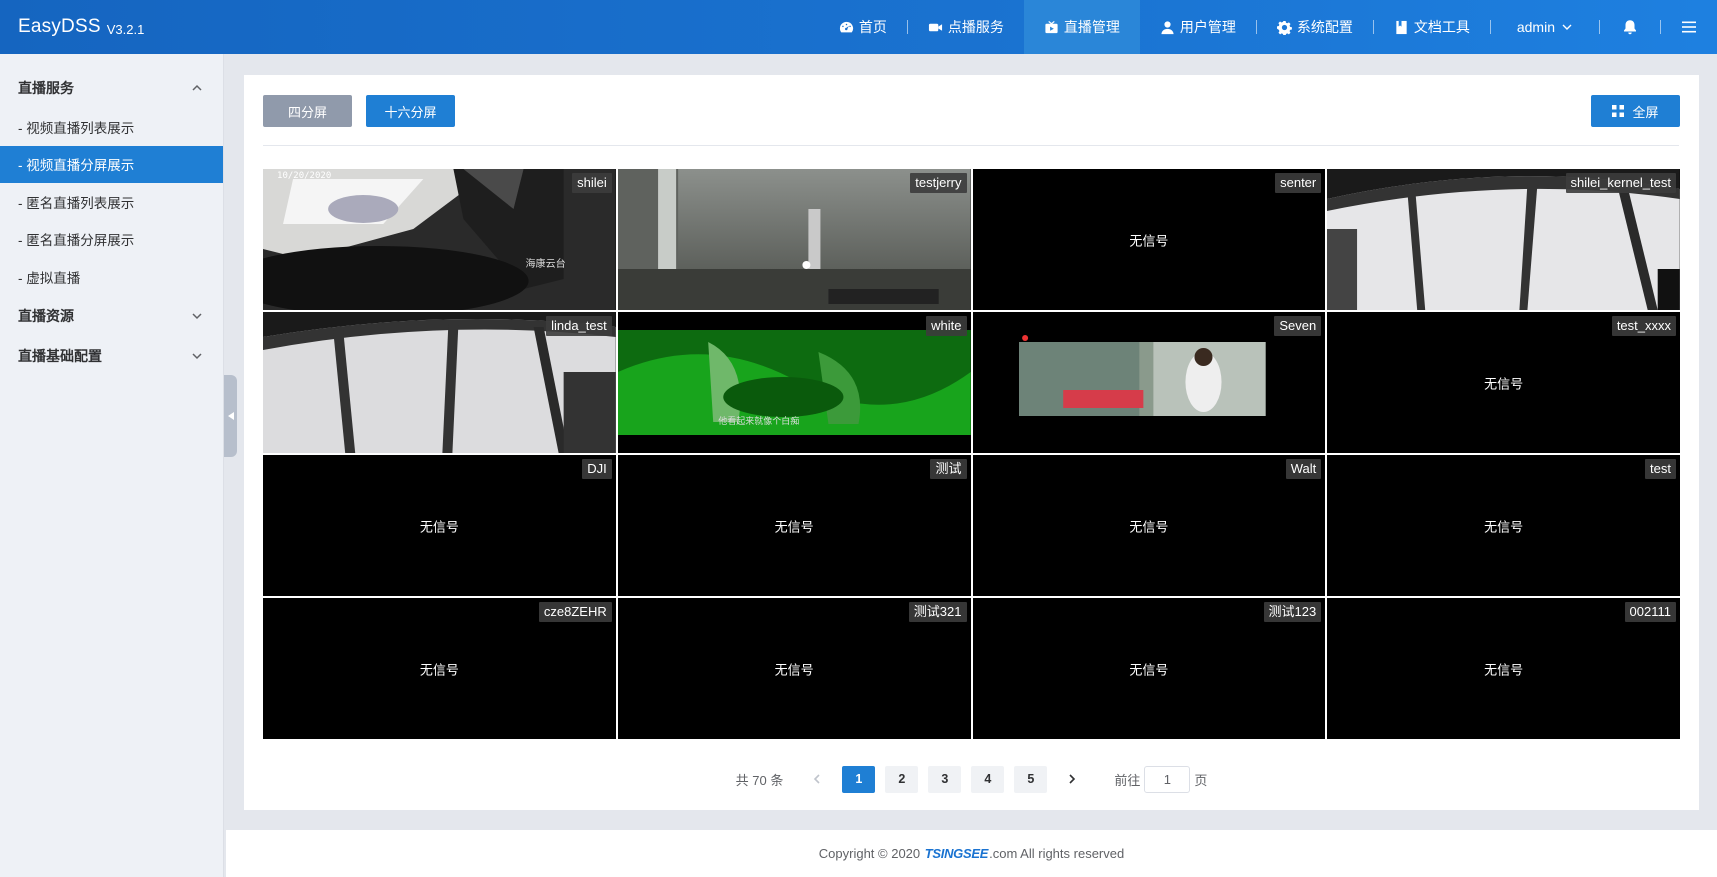  I want to click on hamburger-menu-icon, so click(1689, 27).